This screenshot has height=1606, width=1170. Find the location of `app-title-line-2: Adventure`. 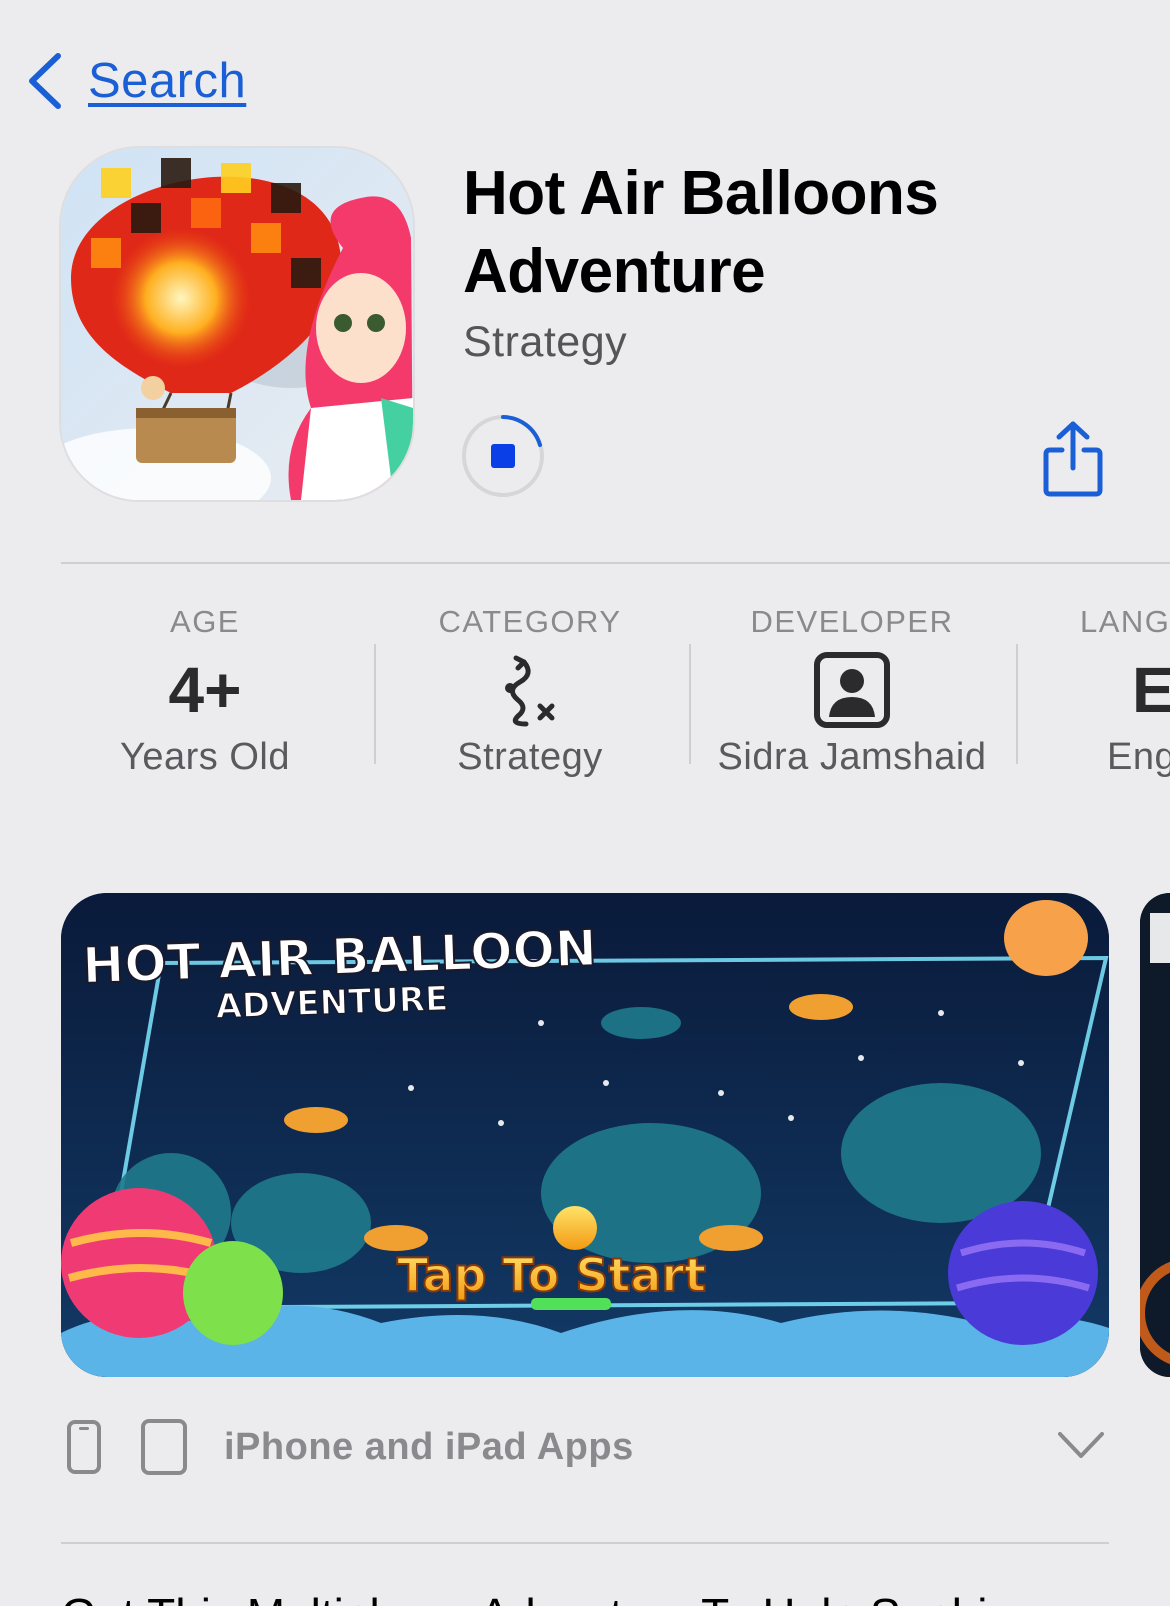

app-title-line-2: Adventure is located at coordinates (614, 271).